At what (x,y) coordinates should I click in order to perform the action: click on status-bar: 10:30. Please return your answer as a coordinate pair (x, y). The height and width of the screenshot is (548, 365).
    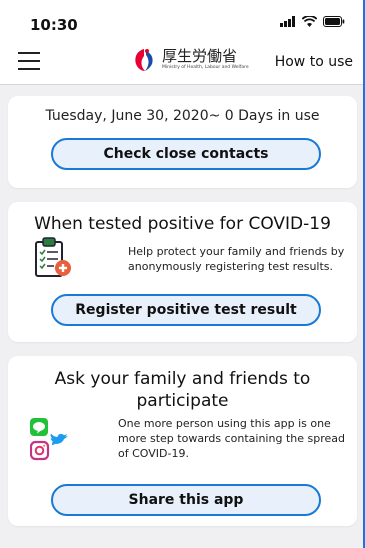
    Looking at the image, I should click on (181, 20).